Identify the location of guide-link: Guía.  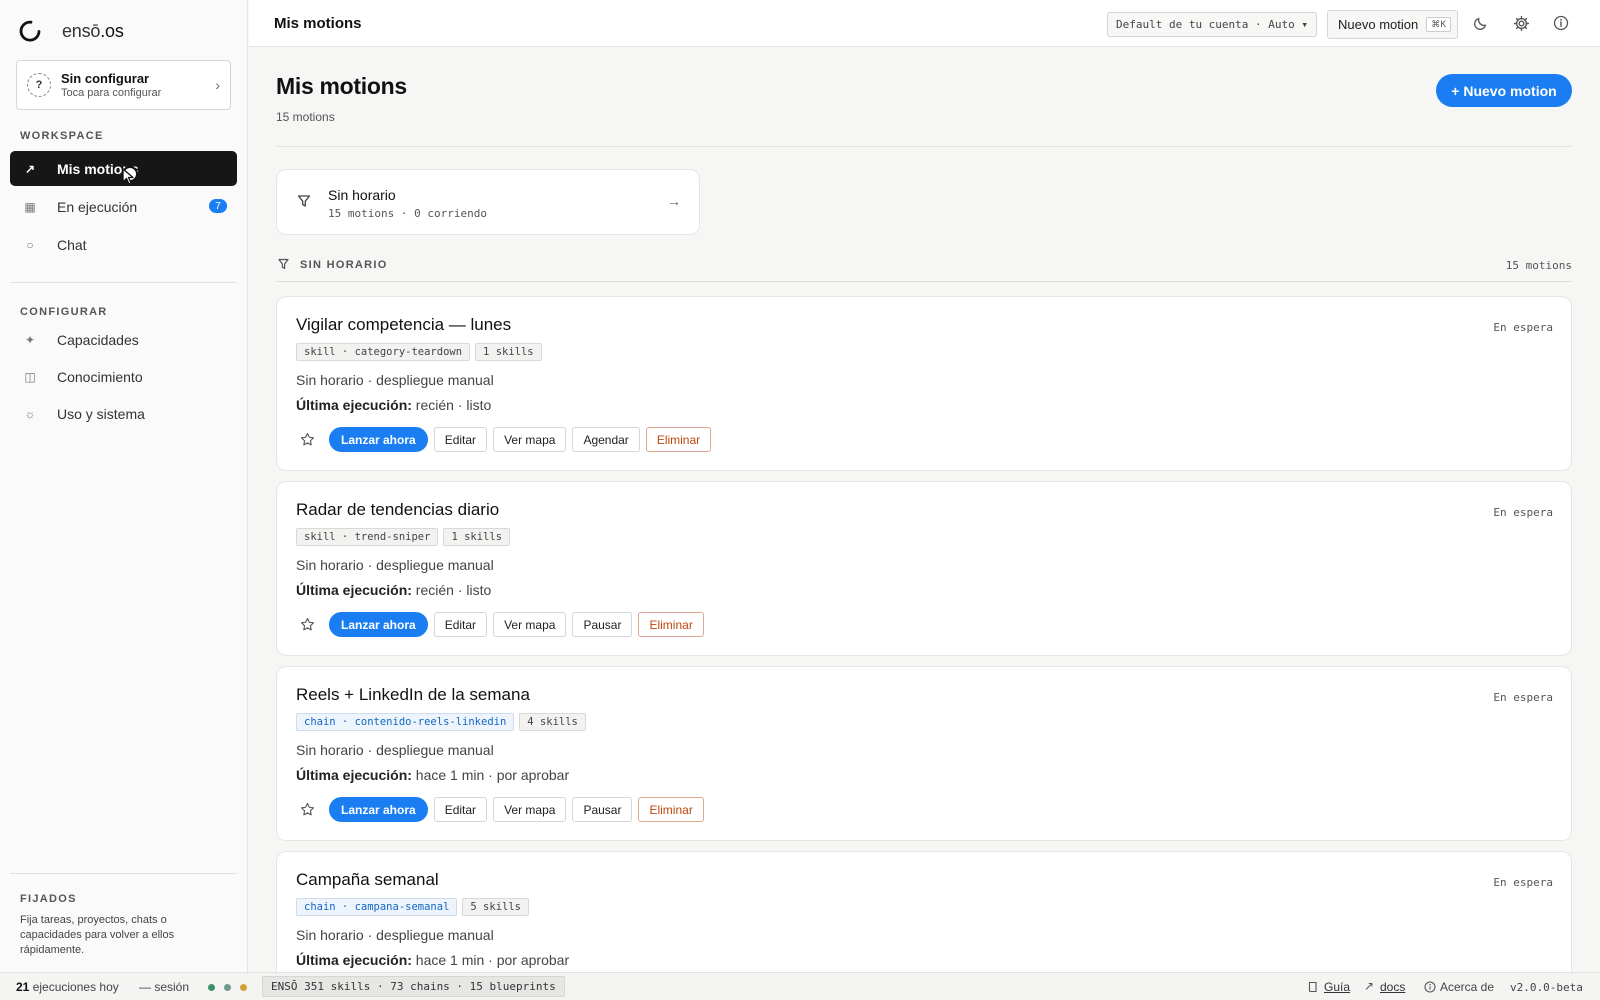
(1337, 987).